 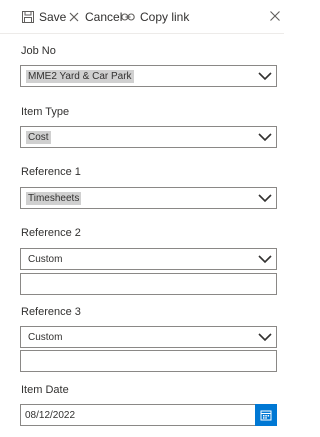 I want to click on save-button: Save, so click(x=44, y=17).